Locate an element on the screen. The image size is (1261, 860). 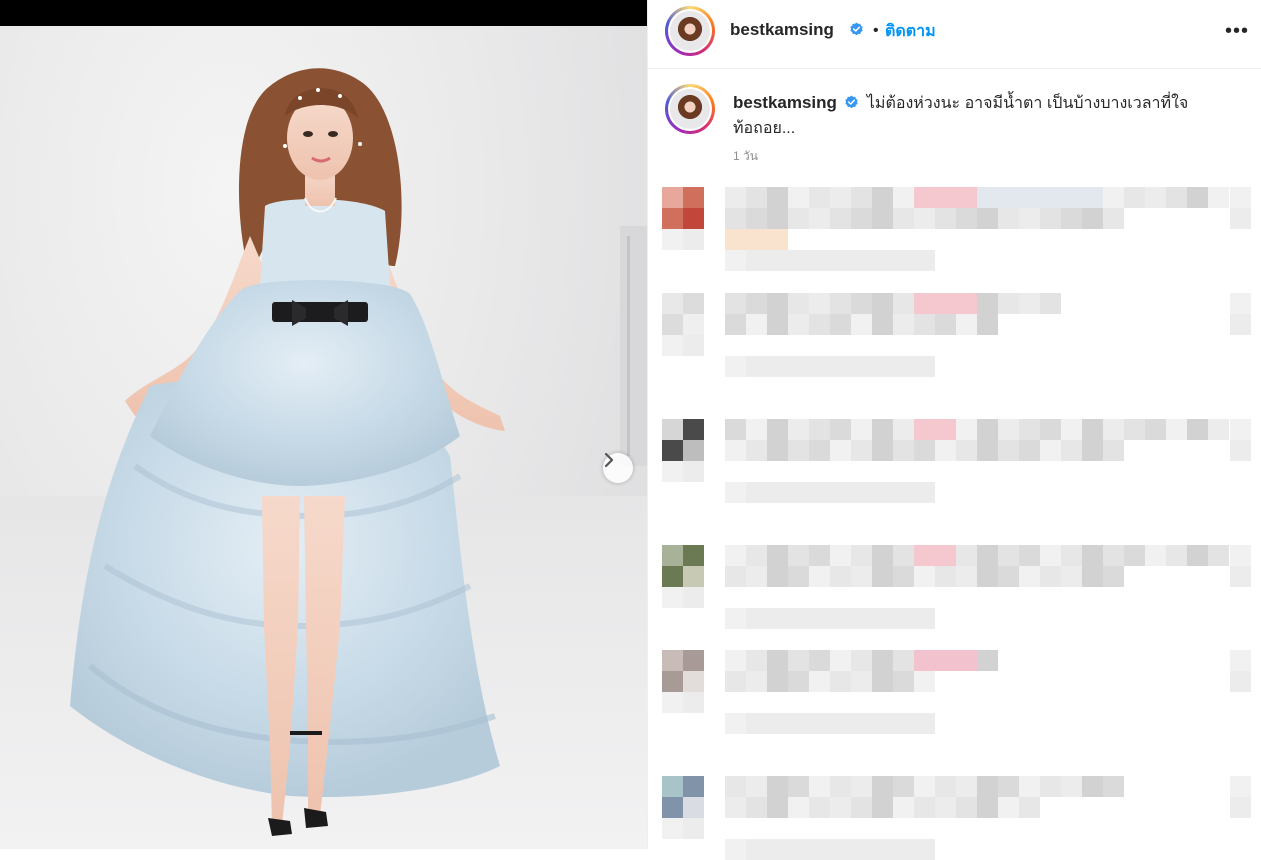
carousel-next-button is located at coordinates (618, 468).